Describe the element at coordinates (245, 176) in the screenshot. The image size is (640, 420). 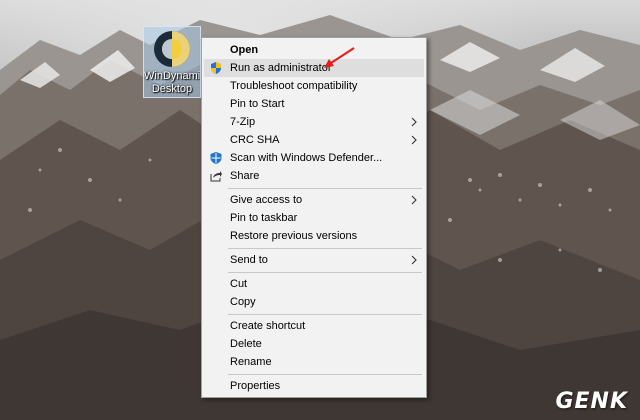
I see `menu-item-label: Share` at that location.